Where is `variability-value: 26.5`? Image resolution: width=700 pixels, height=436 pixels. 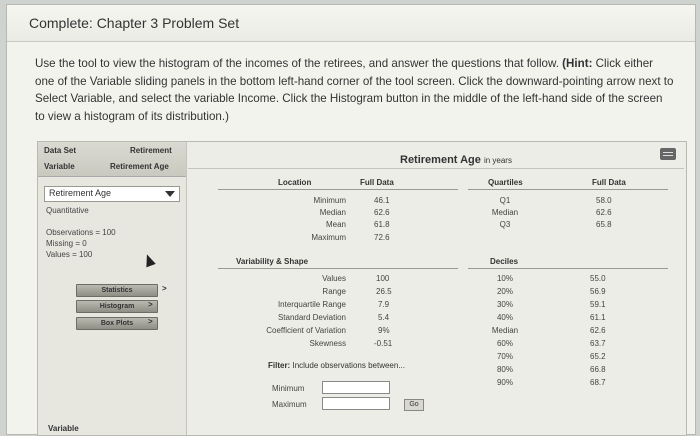 variability-value: 26.5 is located at coordinates (384, 291).